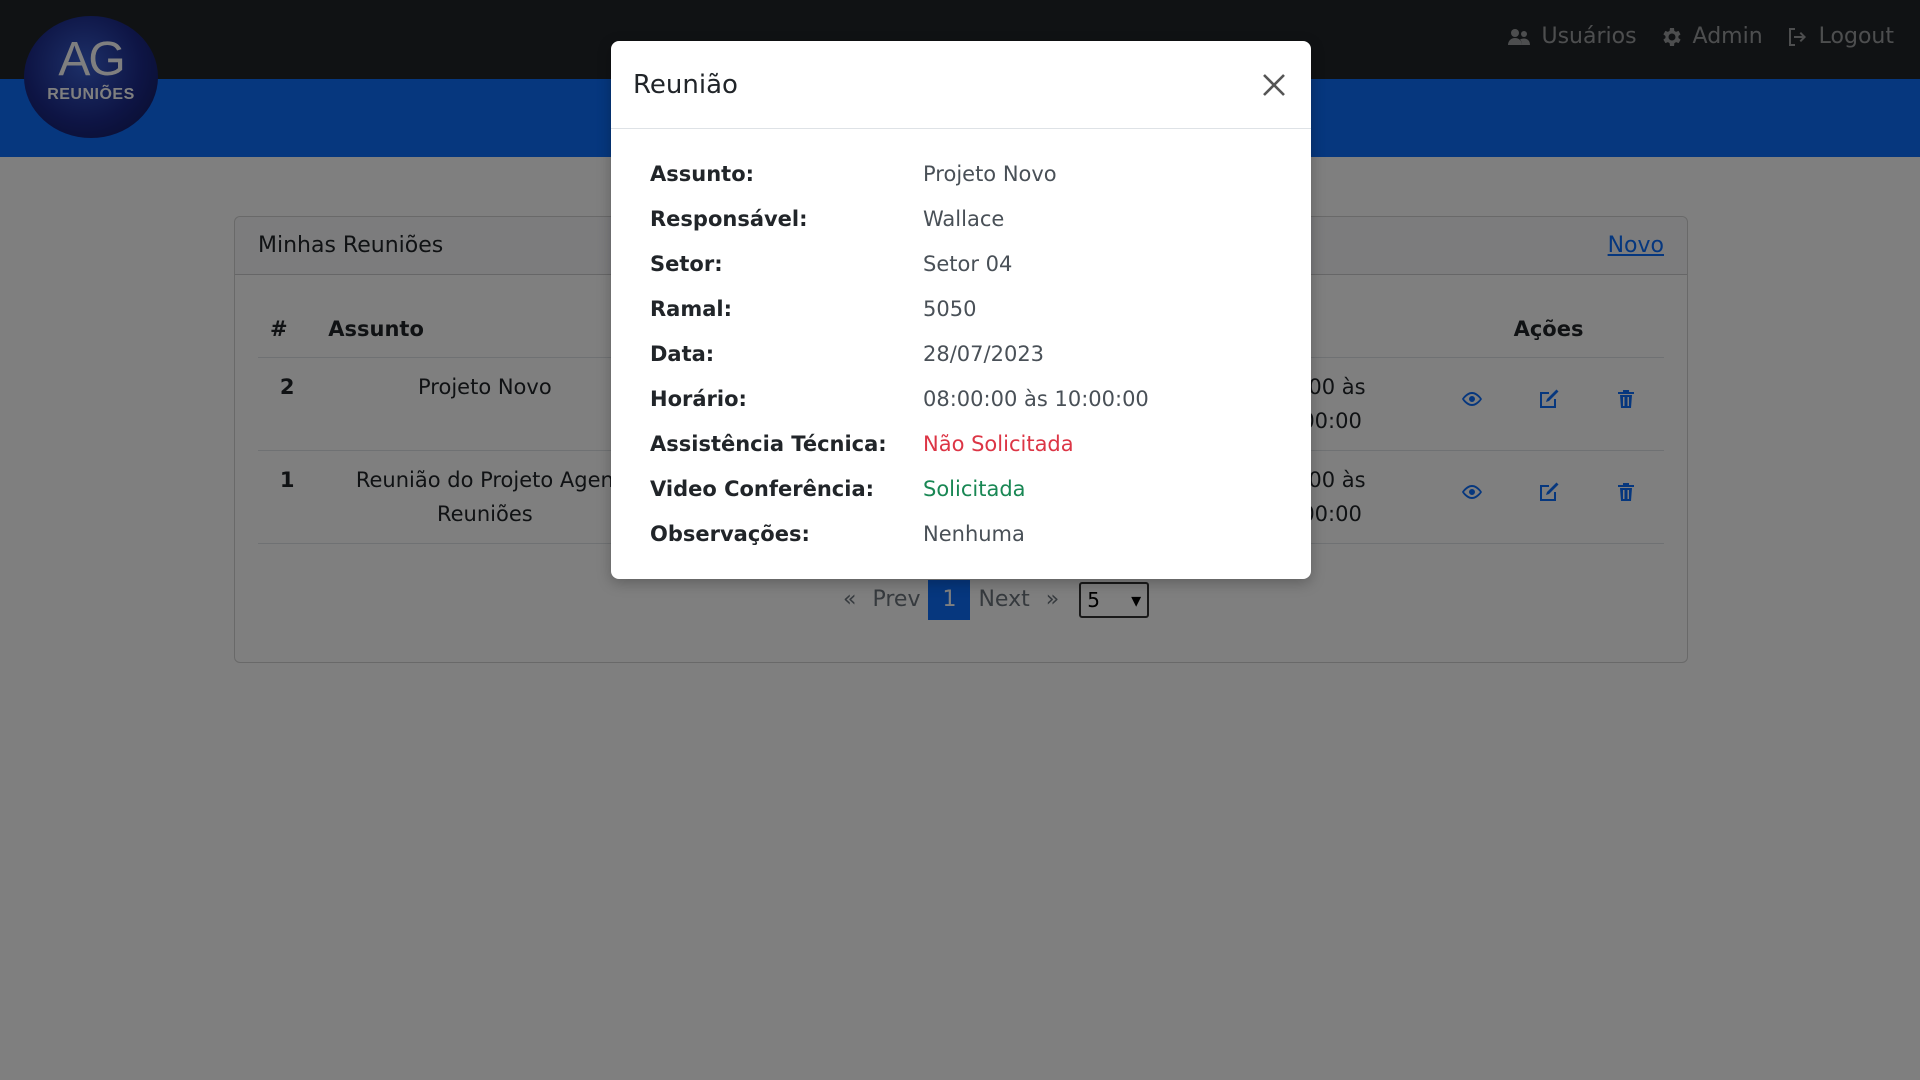  What do you see at coordinates (691, 308) in the screenshot?
I see `detail-label: Ramal:` at bounding box center [691, 308].